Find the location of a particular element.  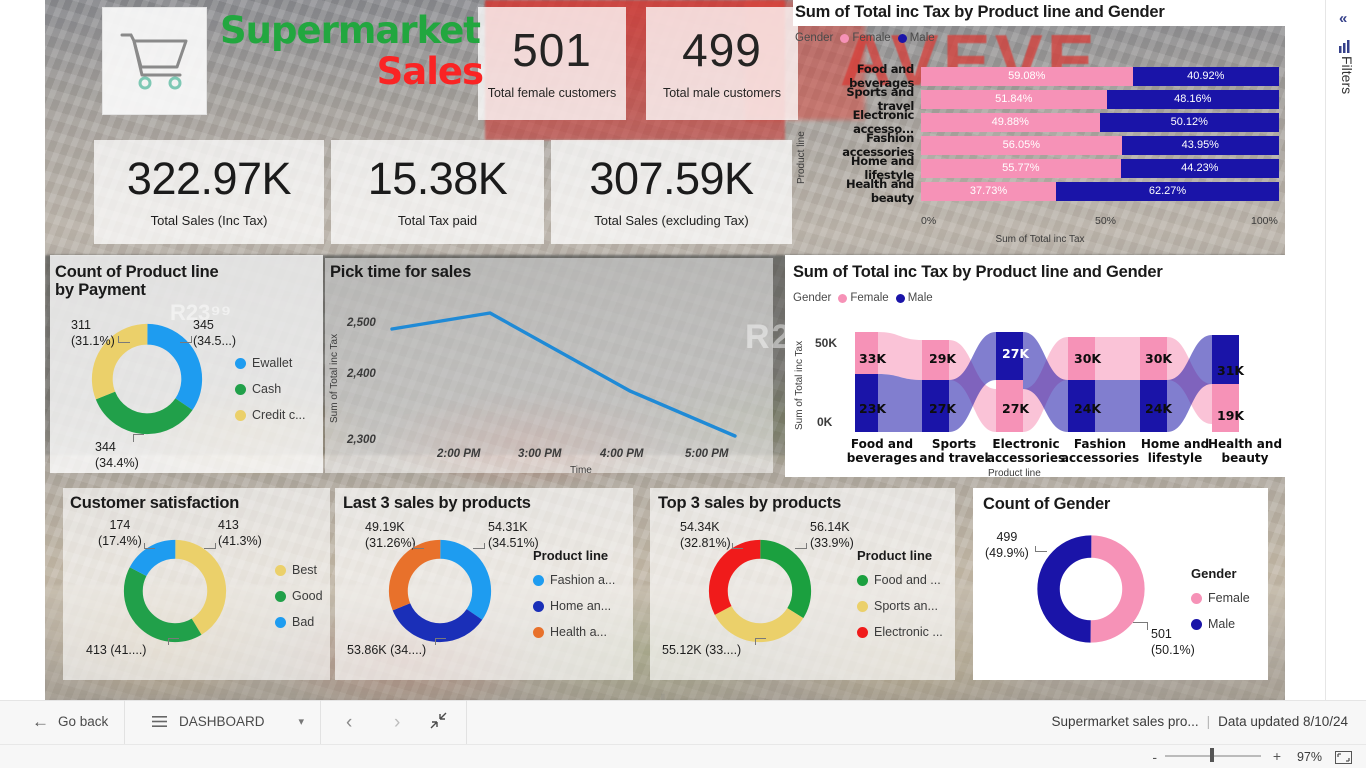

donut-last3-sales is located at coordinates (440, 591).